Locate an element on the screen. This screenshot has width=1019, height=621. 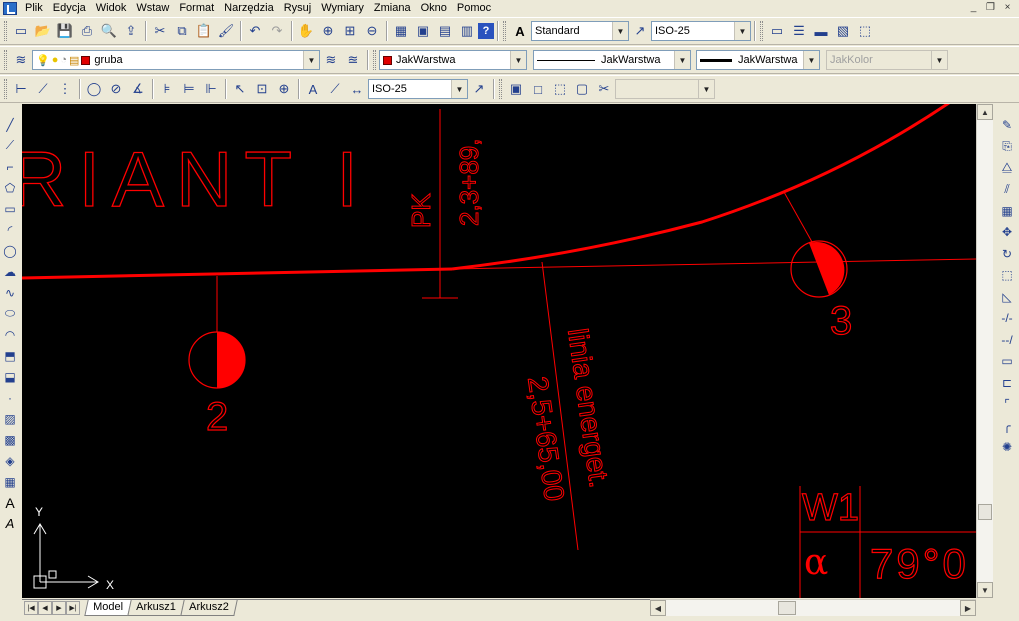
app-icon is located at coordinates (10, 8).